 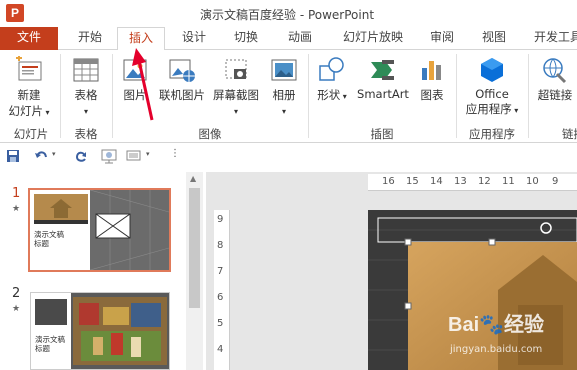 What do you see at coordinates (90, 38) in the screenshot?
I see `tab-home: 开始` at bounding box center [90, 38].